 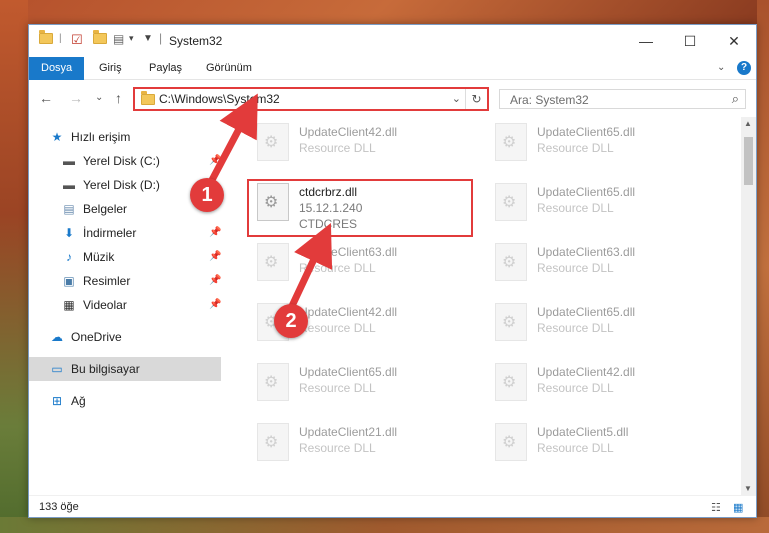 What do you see at coordinates (763, 266) in the screenshot?
I see `desktop-background-right` at bounding box center [763, 266].